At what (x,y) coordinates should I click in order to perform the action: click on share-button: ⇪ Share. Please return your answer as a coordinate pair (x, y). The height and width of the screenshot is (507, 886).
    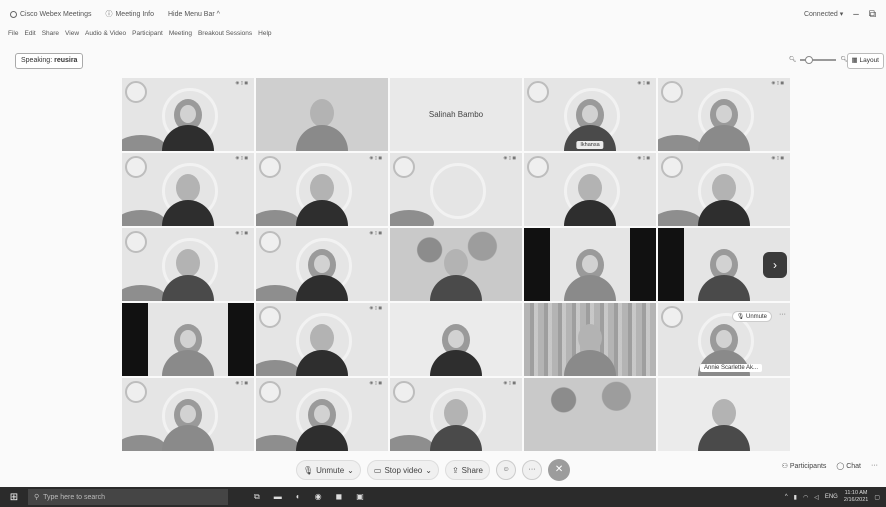
    Looking at the image, I should click on (467, 470).